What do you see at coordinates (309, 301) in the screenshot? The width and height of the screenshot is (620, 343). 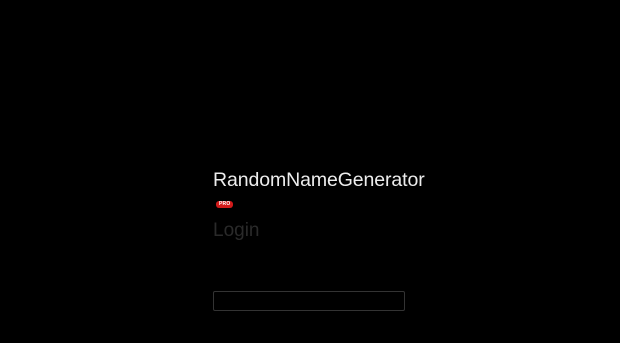 I see `username-input` at bounding box center [309, 301].